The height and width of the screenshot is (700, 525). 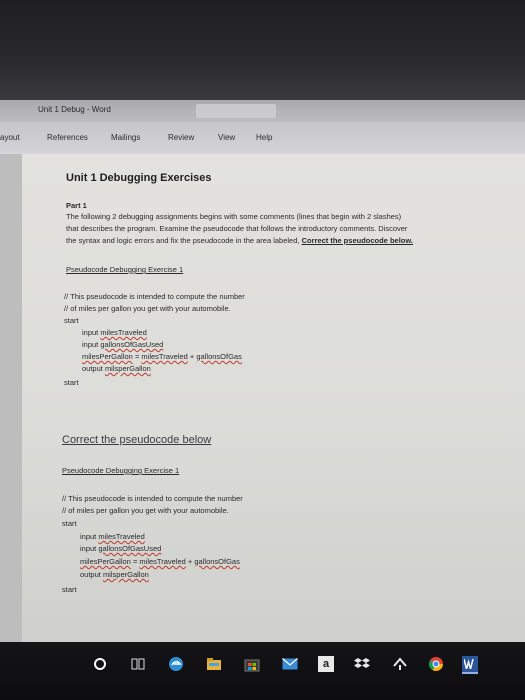 What do you see at coordinates (362, 664) in the screenshot?
I see `dropbox-icon` at bounding box center [362, 664].